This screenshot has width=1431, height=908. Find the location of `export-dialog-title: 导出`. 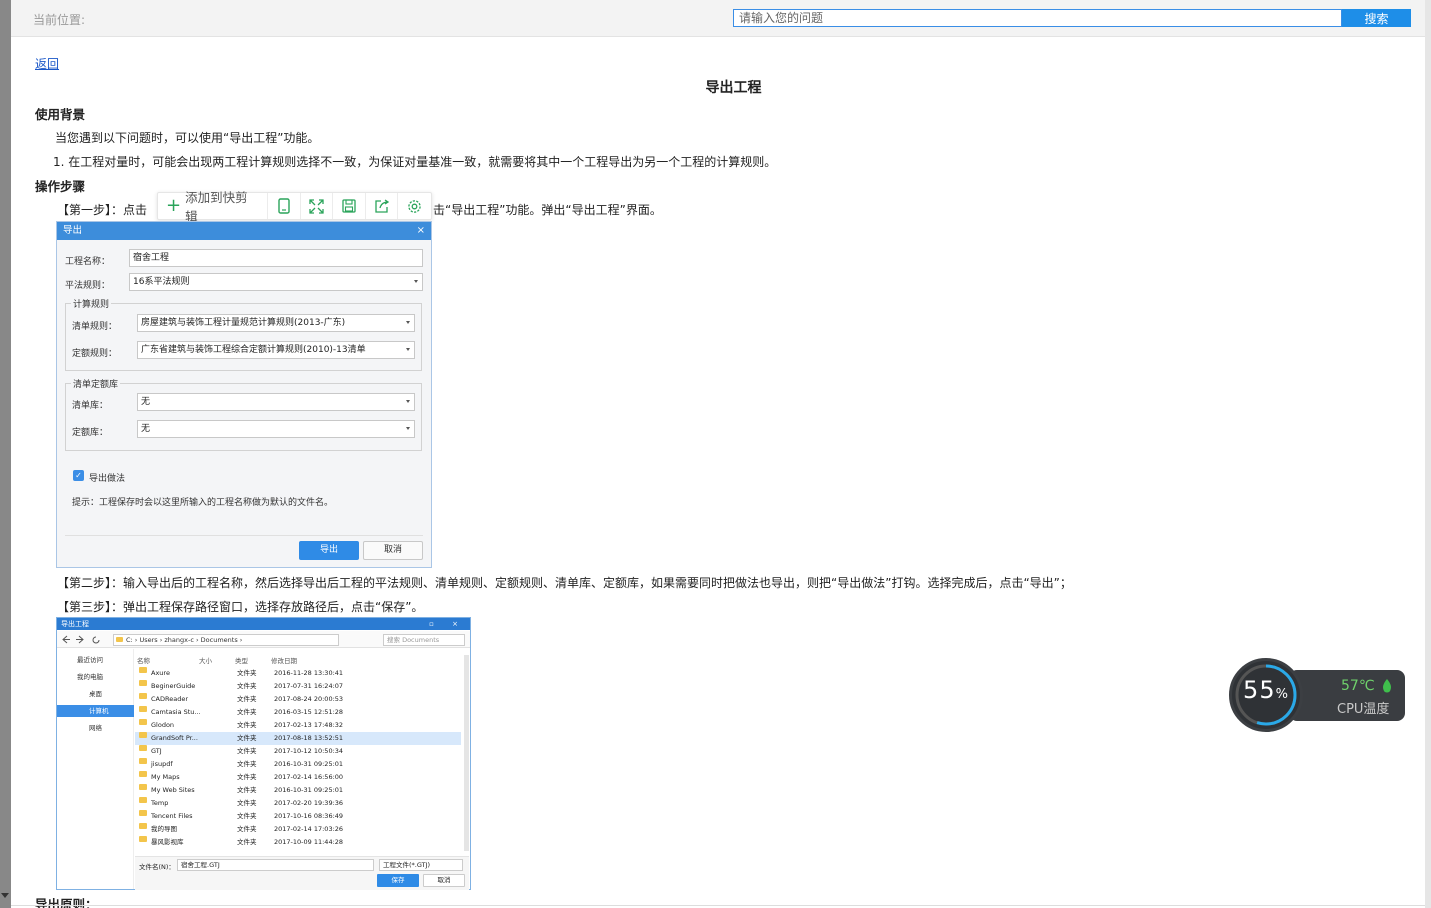

export-dialog-title: 导出 is located at coordinates (73, 230).